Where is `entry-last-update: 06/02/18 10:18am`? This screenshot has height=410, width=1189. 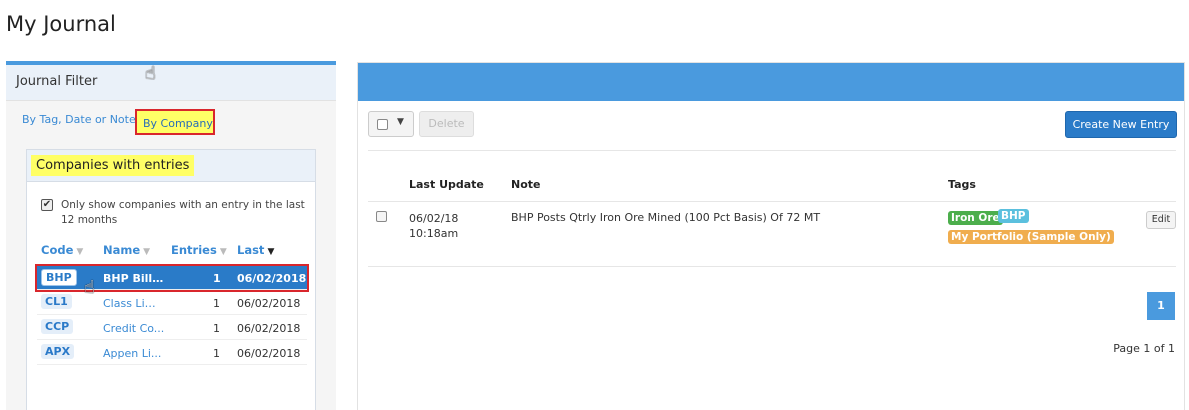 entry-last-update: 06/02/18 10:18am is located at coordinates (449, 226).